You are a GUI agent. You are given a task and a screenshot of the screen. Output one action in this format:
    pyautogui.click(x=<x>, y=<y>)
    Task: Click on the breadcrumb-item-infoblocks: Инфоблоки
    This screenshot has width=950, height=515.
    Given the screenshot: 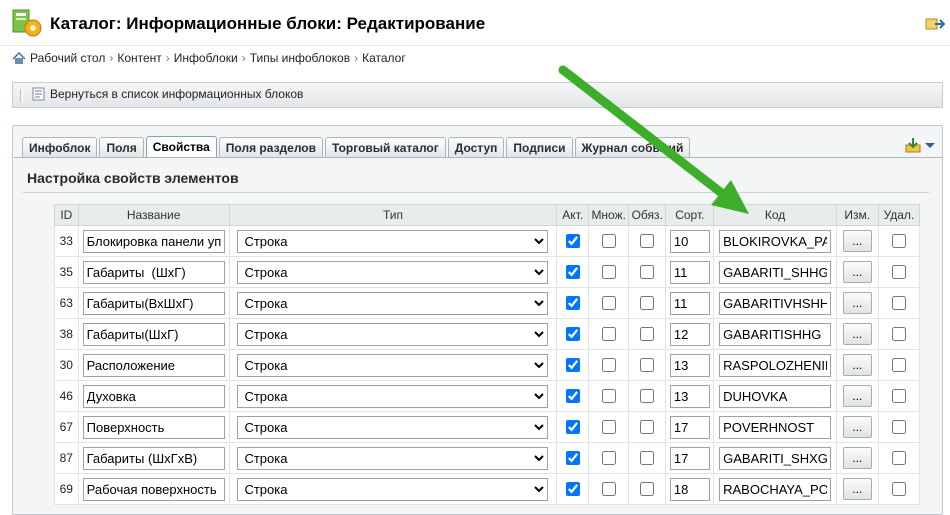 What is the action you would take?
    pyautogui.click(x=206, y=58)
    